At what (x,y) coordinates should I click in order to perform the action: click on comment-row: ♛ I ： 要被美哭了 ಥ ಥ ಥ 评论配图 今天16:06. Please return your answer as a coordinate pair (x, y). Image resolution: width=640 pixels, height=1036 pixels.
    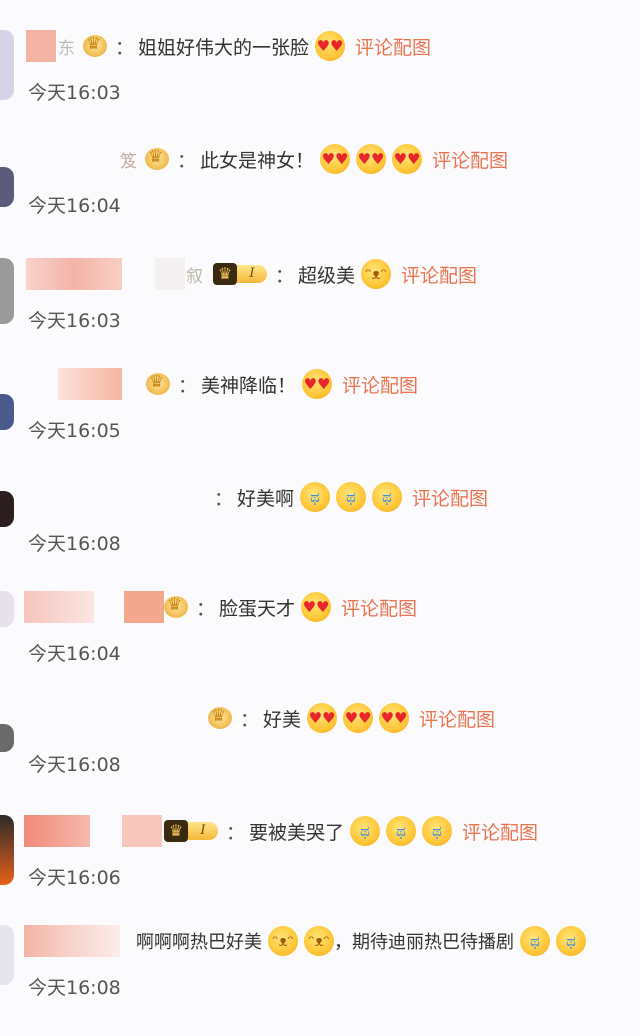
    Looking at the image, I should click on (320, 870).